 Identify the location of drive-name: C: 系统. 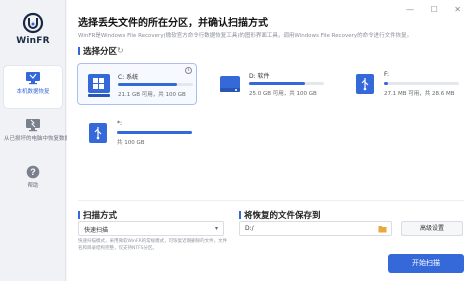
(128, 77).